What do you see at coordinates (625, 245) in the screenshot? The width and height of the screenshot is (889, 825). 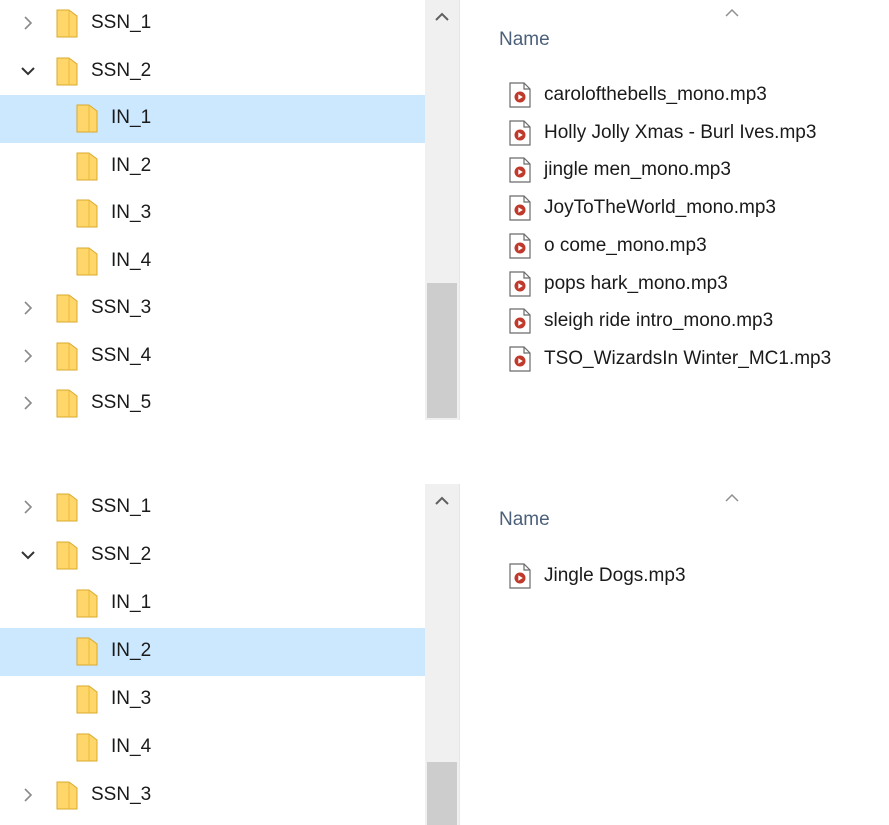 I see `file-name: o come_mono.mp3` at bounding box center [625, 245].